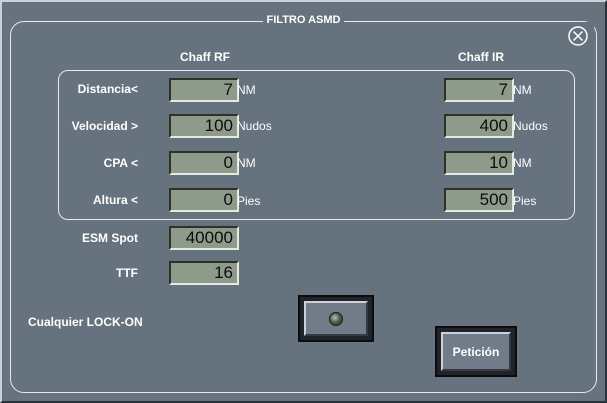 The image size is (607, 403). I want to click on rf-distancia-field: 7, so click(204, 90).